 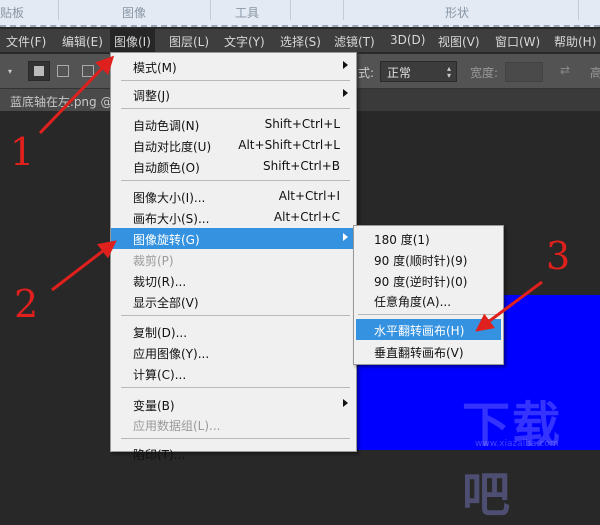 I want to click on document-tab: 蓝底轴在左.png @, so click(x=60, y=100).